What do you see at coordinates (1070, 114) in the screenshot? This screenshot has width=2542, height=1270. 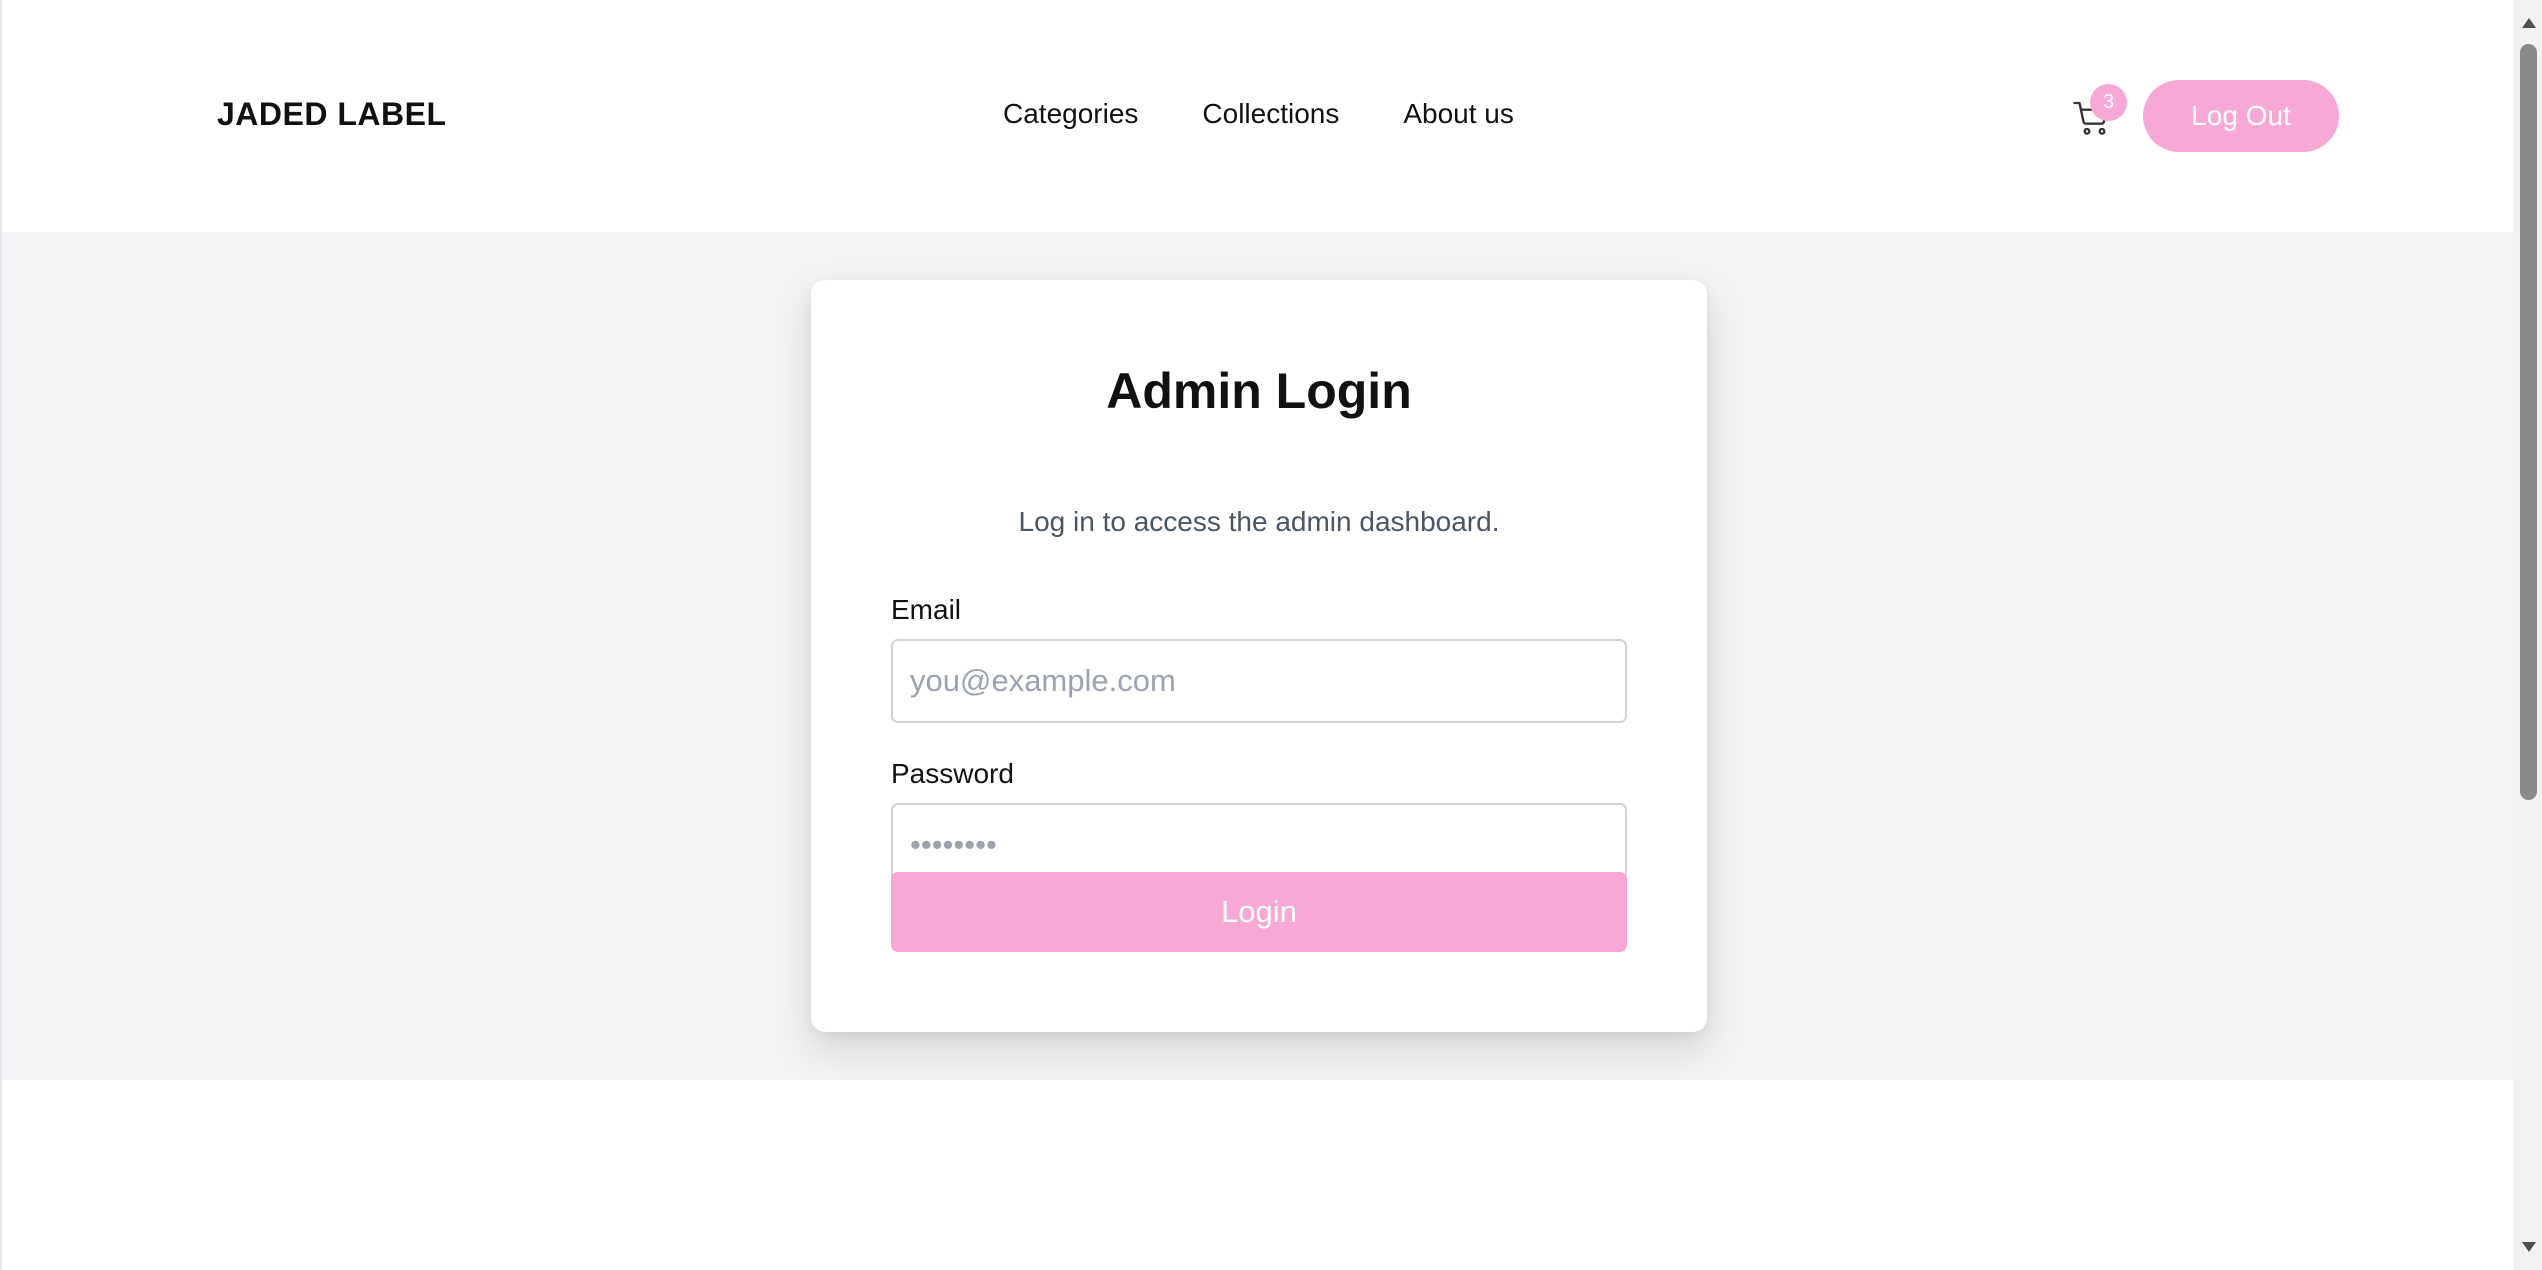 I see `nav-link-categories: Categories` at bounding box center [1070, 114].